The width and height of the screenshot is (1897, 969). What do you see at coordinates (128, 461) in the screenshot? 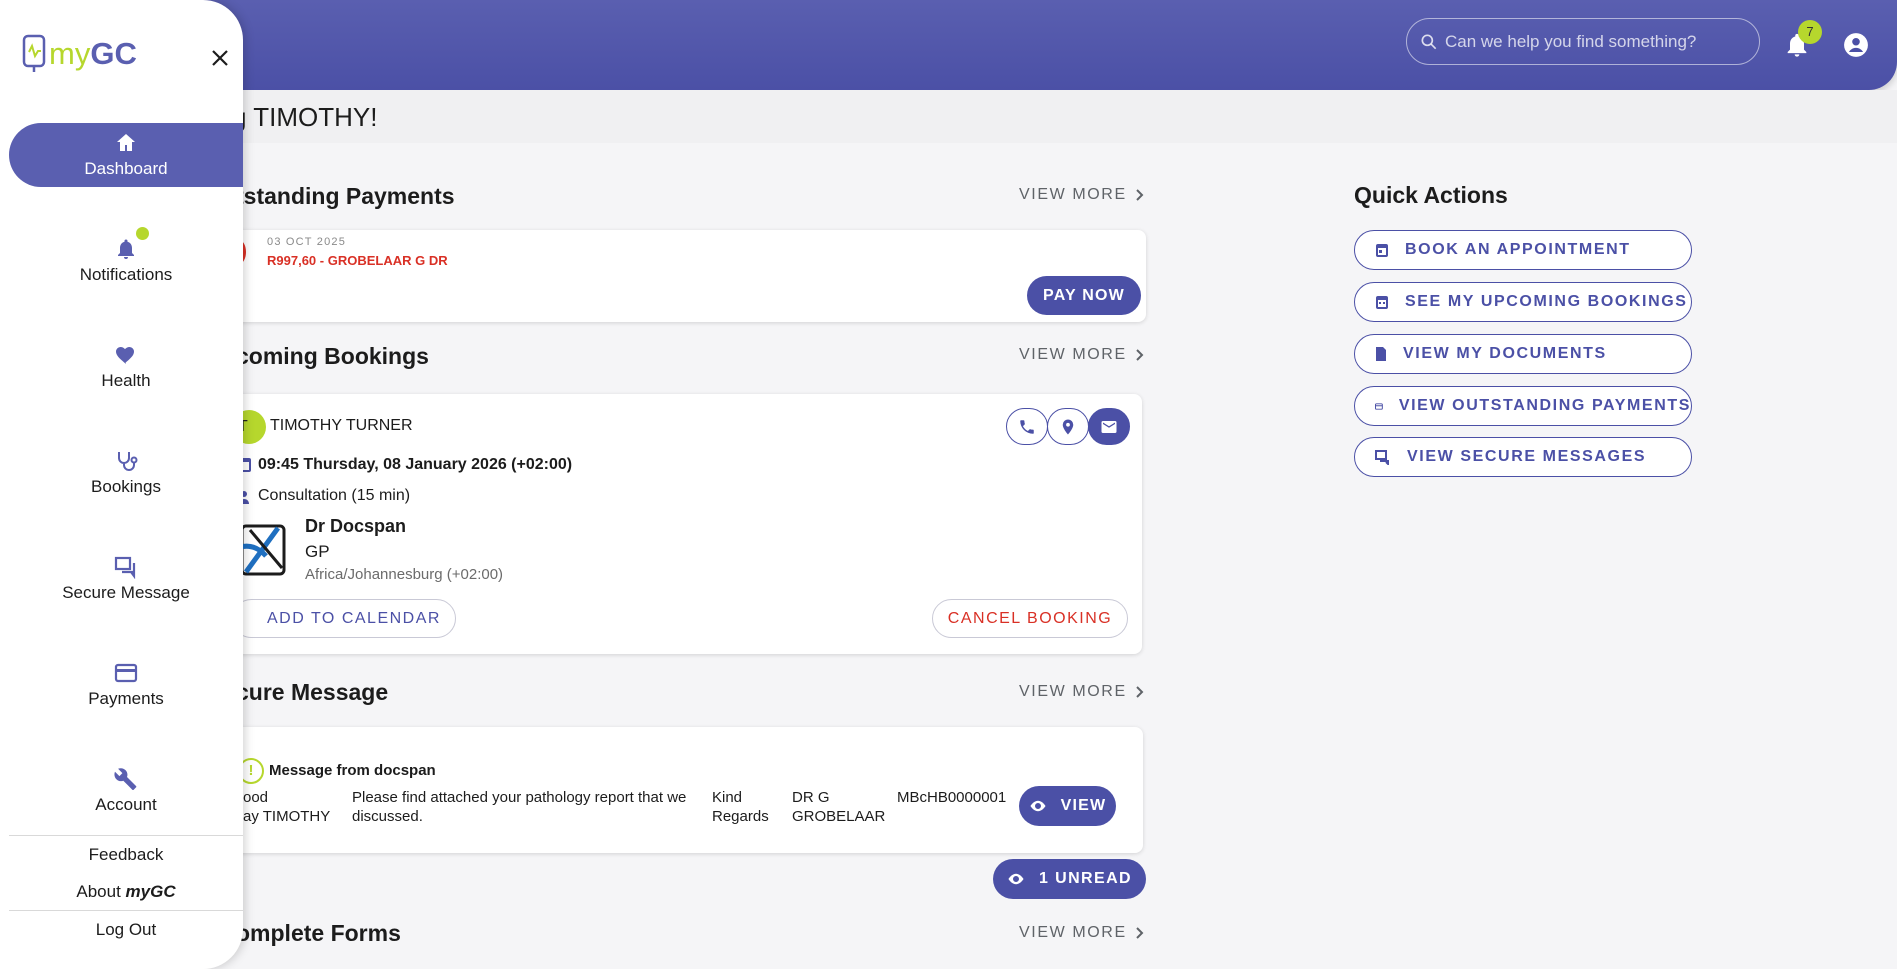
I see `stethoscope-icon` at bounding box center [128, 461].